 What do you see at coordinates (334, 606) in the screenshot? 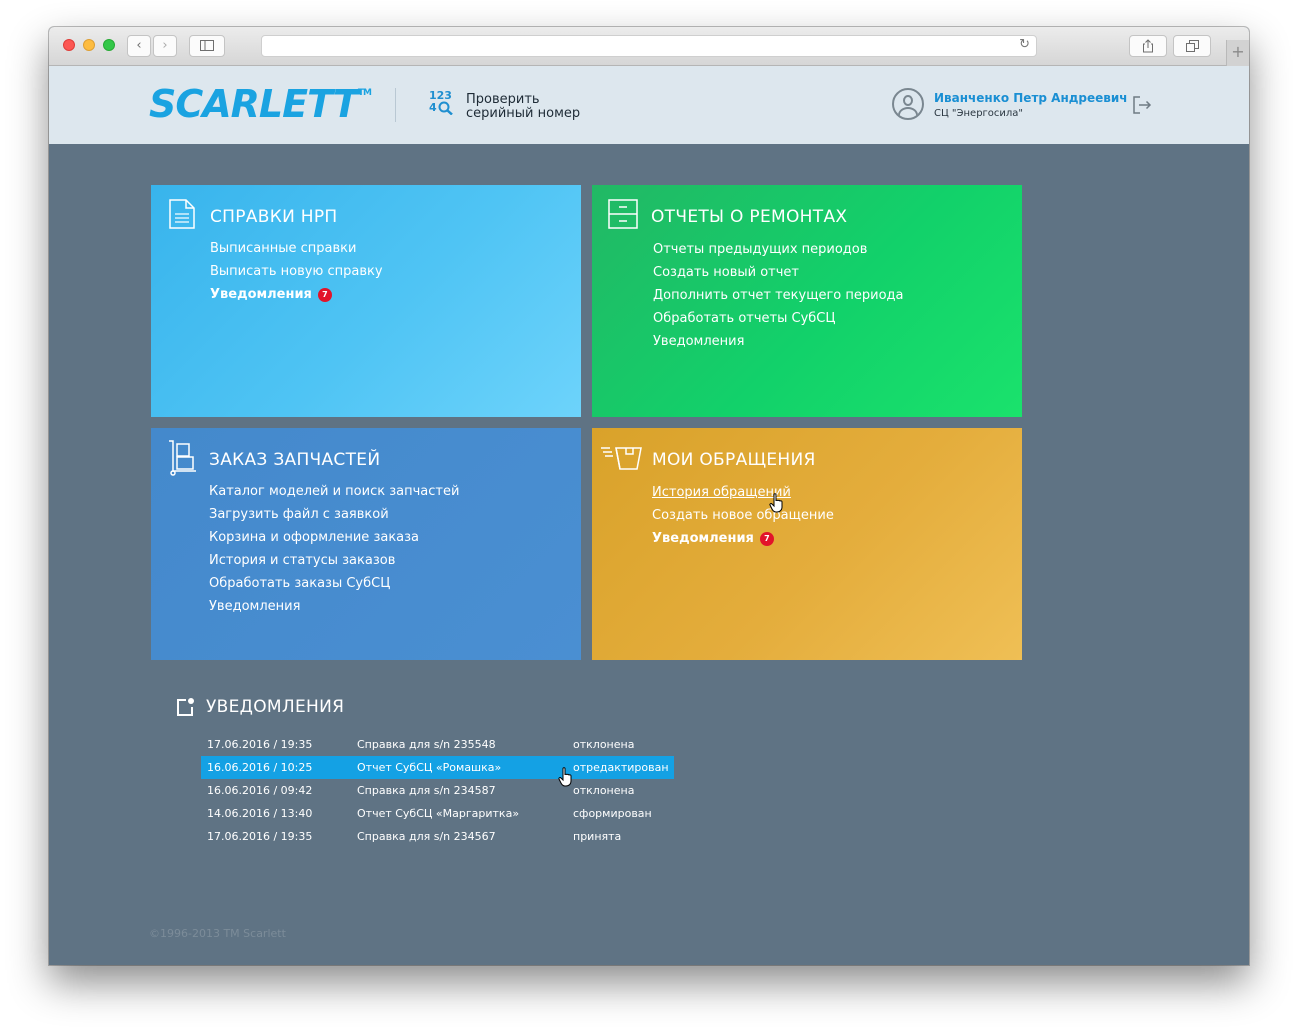
I see `orders-notifications-link: Уведомления` at bounding box center [334, 606].